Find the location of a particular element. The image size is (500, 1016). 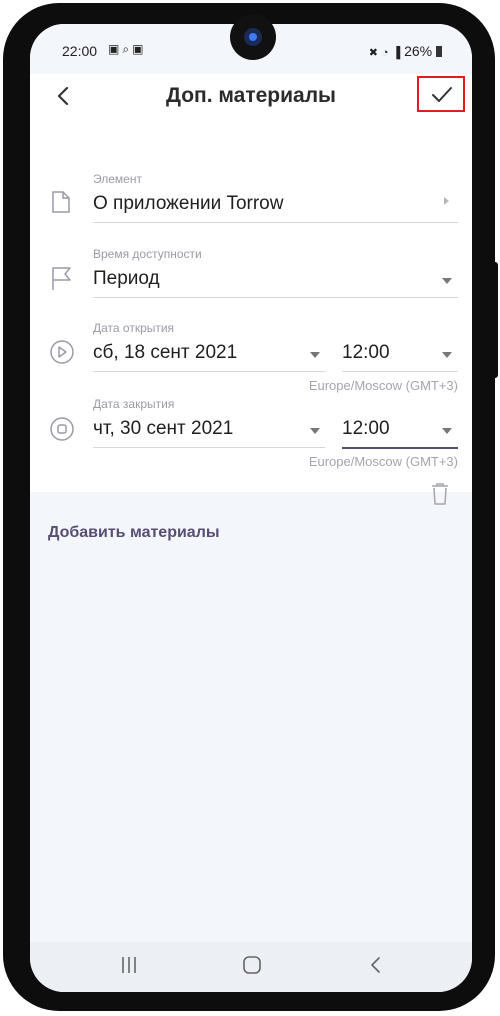

signal-icon: ▐ is located at coordinates (396, 53).